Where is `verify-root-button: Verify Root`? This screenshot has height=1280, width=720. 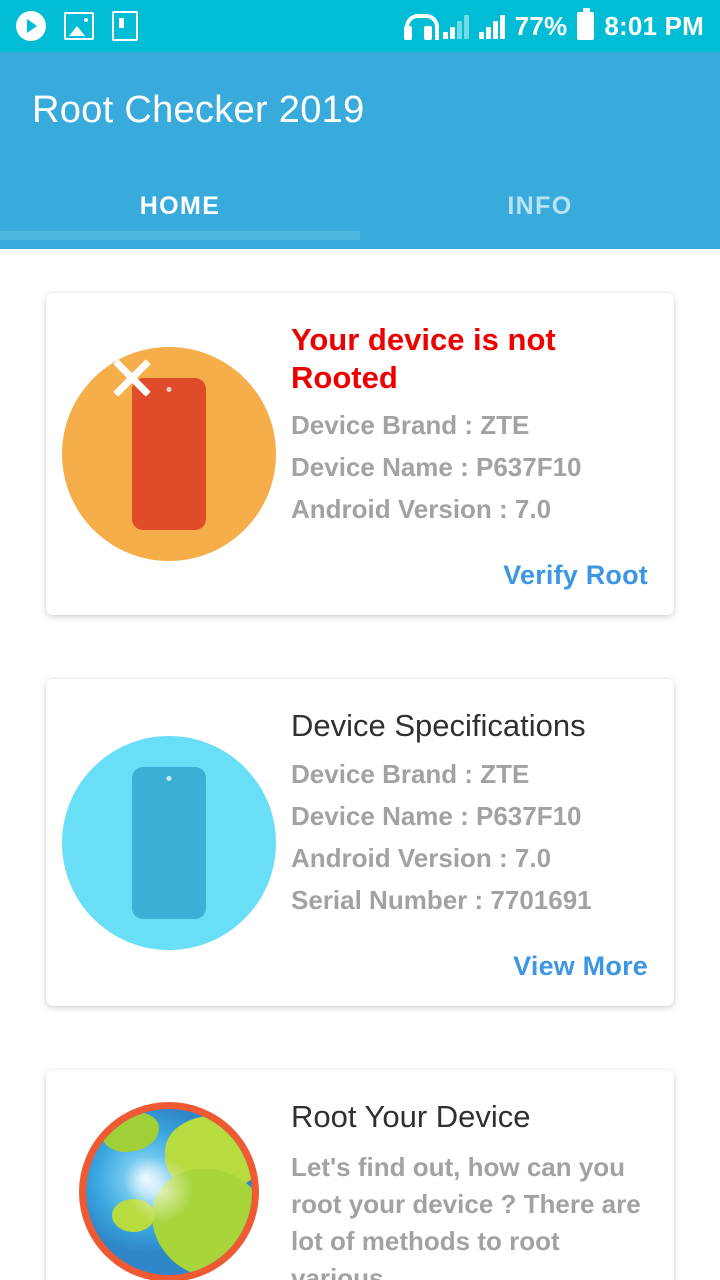
verify-root-button: Verify Root is located at coordinates (469, 567).